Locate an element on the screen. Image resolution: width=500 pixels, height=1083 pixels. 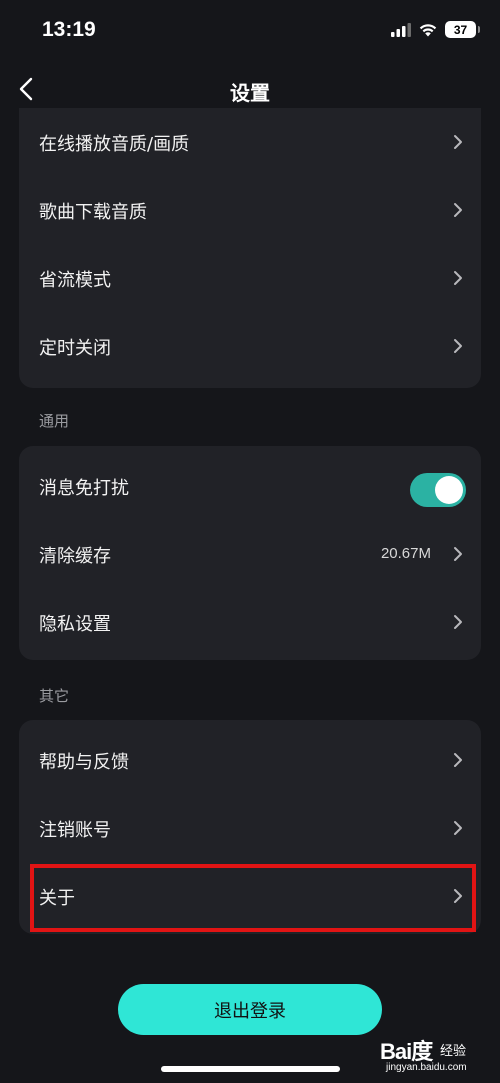
settings-item-data-saver: 省流模式 is located at coordinates (250, 278).